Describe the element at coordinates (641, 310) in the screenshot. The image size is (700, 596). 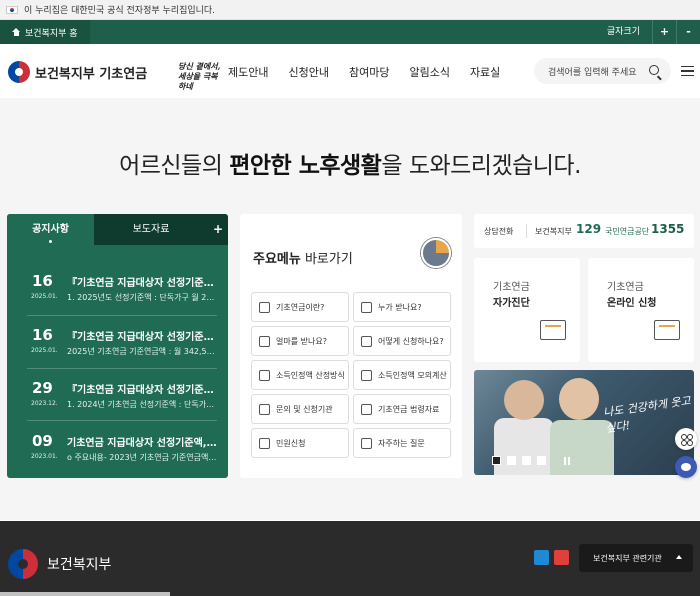
I see `online-application-card: 기초연금 온라인 신청` at that location.